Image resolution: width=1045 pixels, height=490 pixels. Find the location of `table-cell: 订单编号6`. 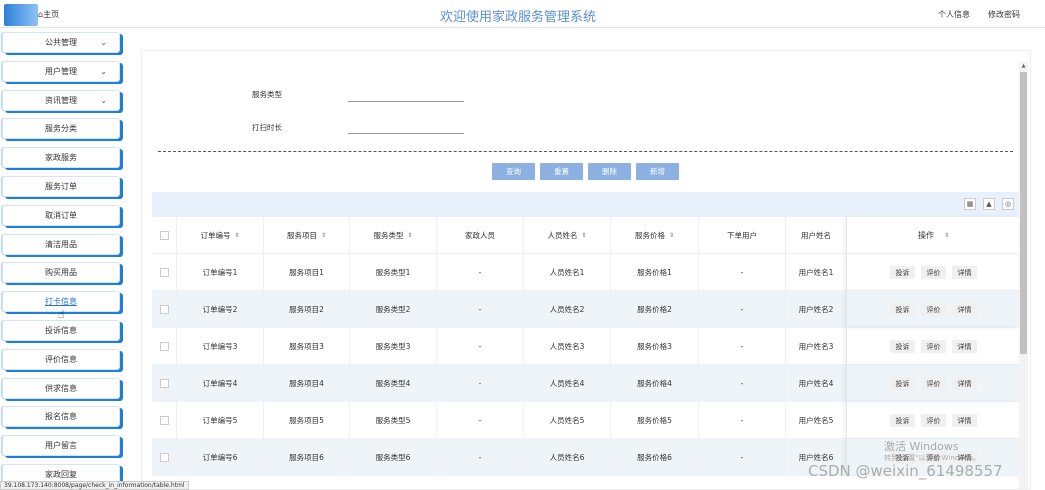

table-cell: 订单编号6 is located at coordinates (220, 457).